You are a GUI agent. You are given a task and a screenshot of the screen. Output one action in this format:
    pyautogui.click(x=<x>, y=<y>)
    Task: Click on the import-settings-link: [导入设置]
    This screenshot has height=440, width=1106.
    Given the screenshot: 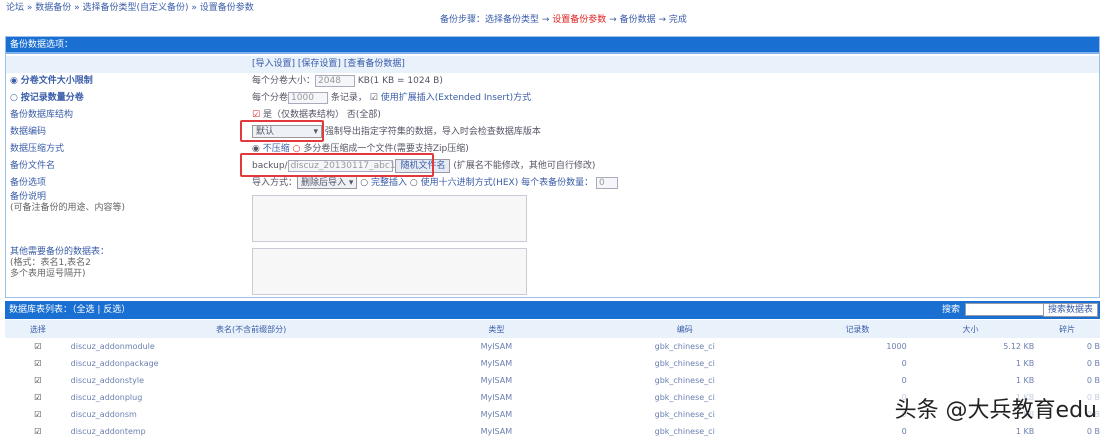 What is the action you would take?
    pyautogui.click(x=273, y=64)
    